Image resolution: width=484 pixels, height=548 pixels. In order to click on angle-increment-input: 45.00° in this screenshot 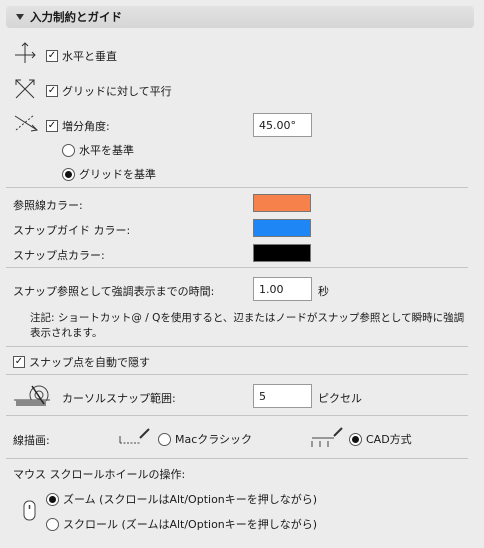, I will do `click(282, 125)`.